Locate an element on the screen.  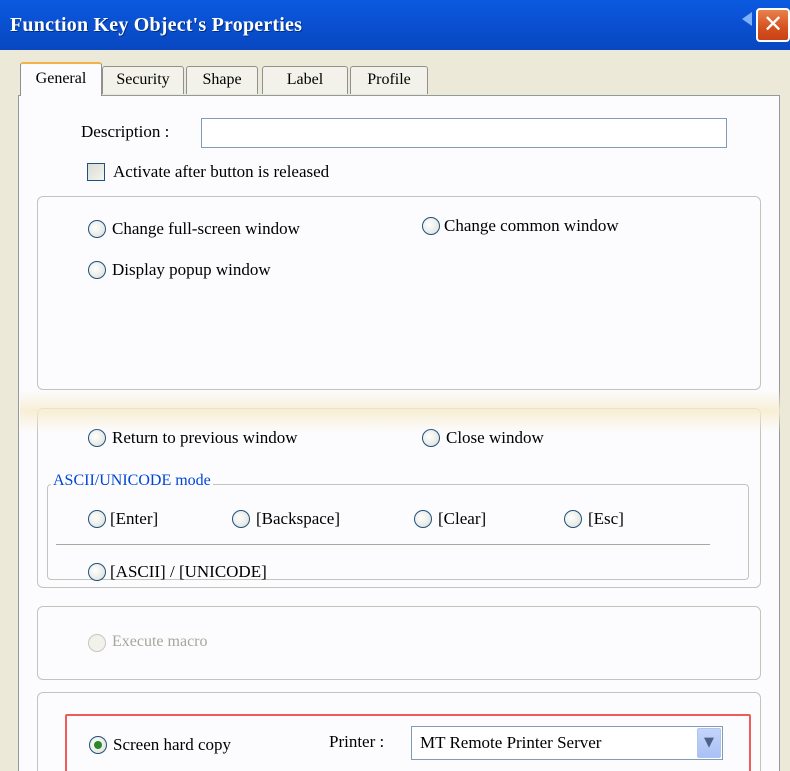
tab-security: Security is located at coordinates (143, 80).